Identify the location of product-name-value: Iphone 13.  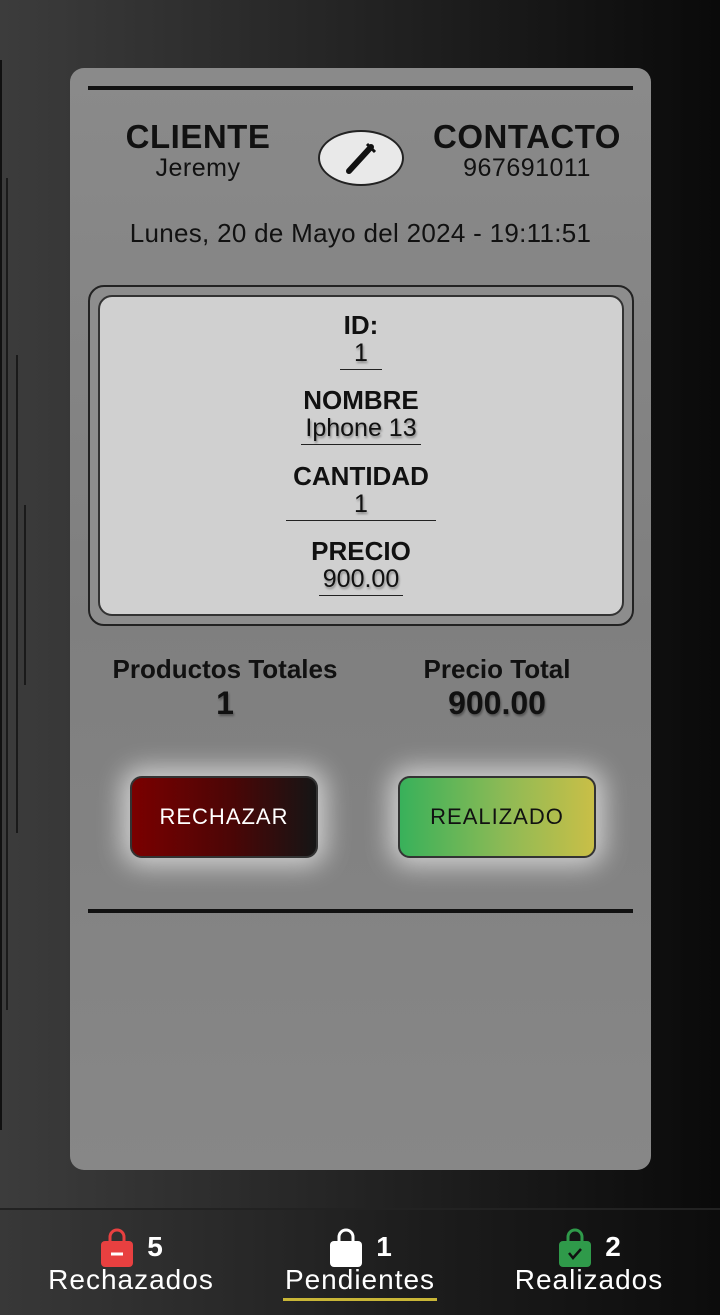
(361, 429).